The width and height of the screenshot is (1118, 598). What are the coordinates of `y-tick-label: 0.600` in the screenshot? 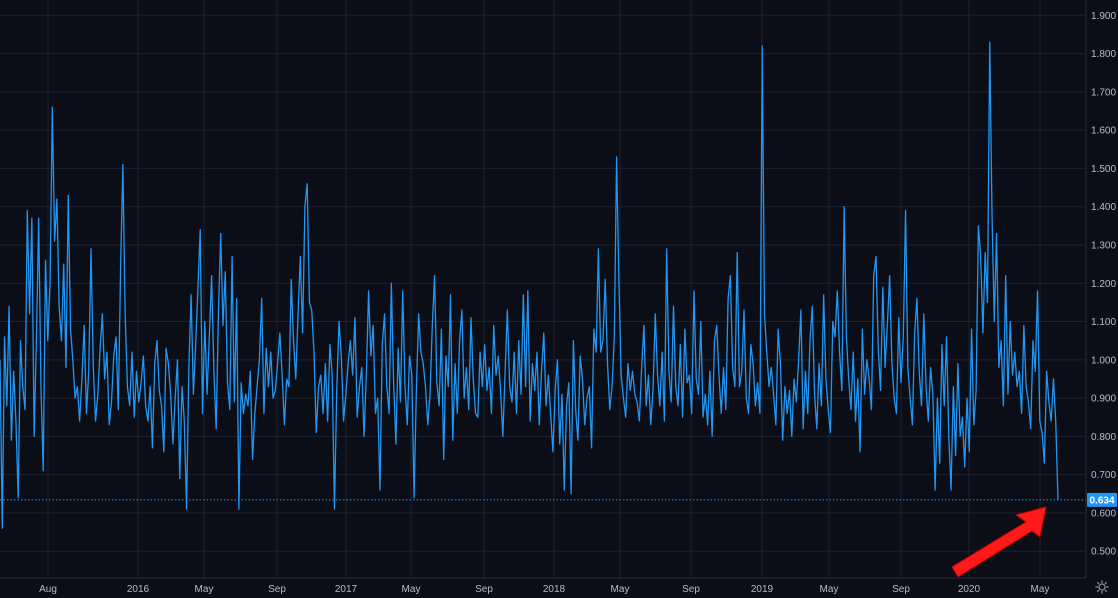 It's located at (1103, 513).